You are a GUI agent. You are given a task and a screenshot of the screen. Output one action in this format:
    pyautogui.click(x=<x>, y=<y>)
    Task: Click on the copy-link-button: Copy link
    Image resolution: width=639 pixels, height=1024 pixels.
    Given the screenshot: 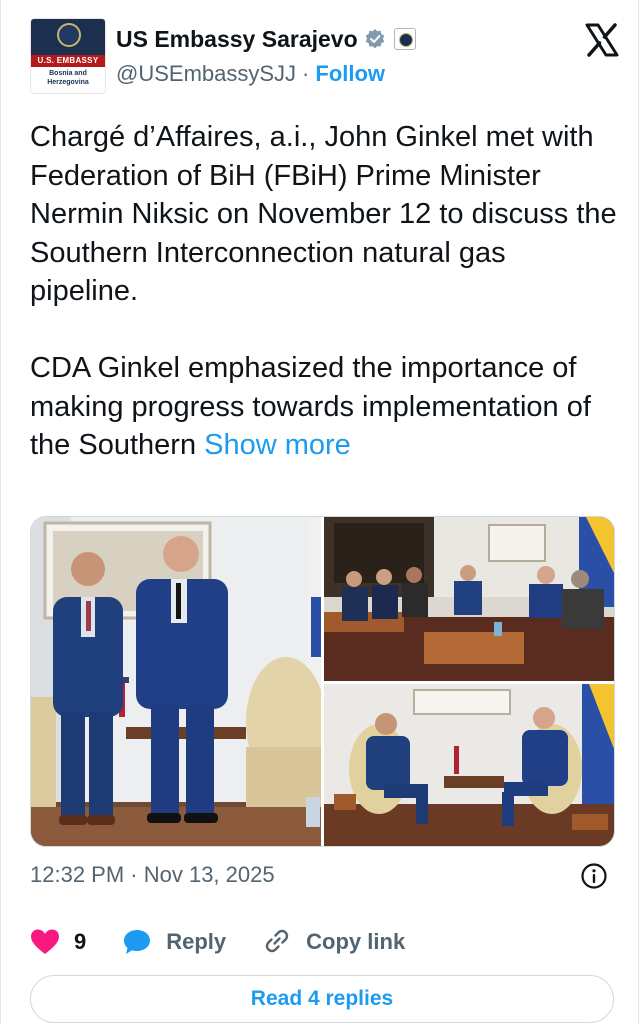 What is the action you would take?
    pyautogui.click(x=333, y=942)
    